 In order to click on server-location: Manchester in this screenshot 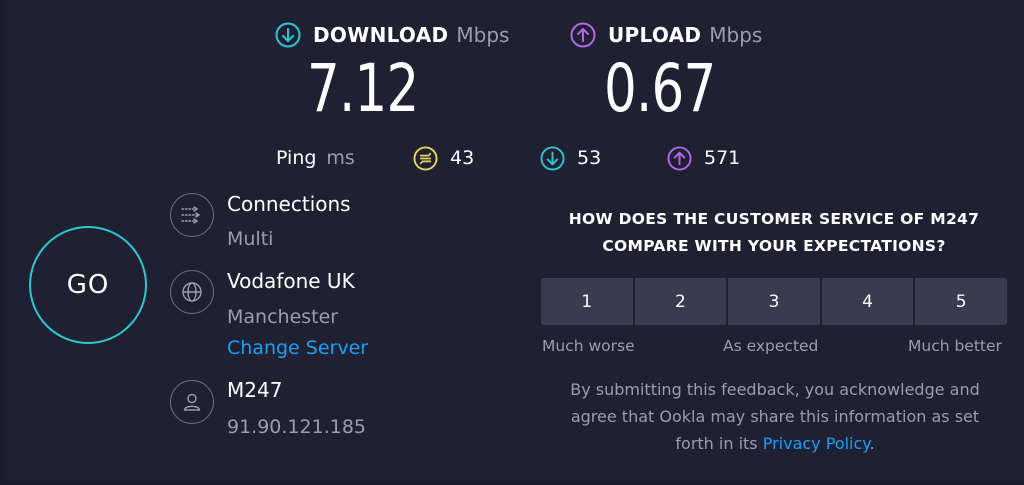, I will do `click(283, 317)`.